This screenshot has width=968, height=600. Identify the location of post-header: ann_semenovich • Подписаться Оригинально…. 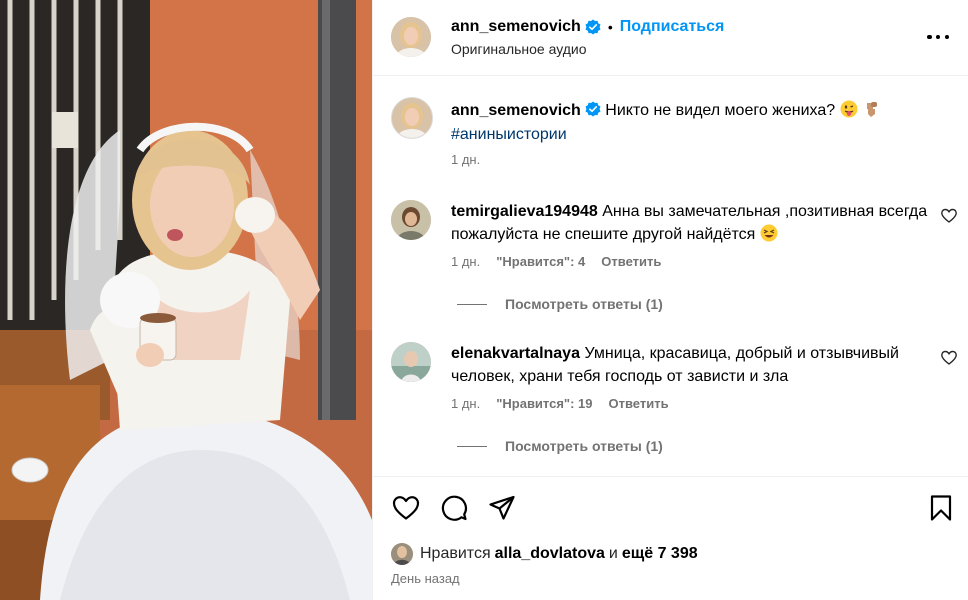
(670, 38).